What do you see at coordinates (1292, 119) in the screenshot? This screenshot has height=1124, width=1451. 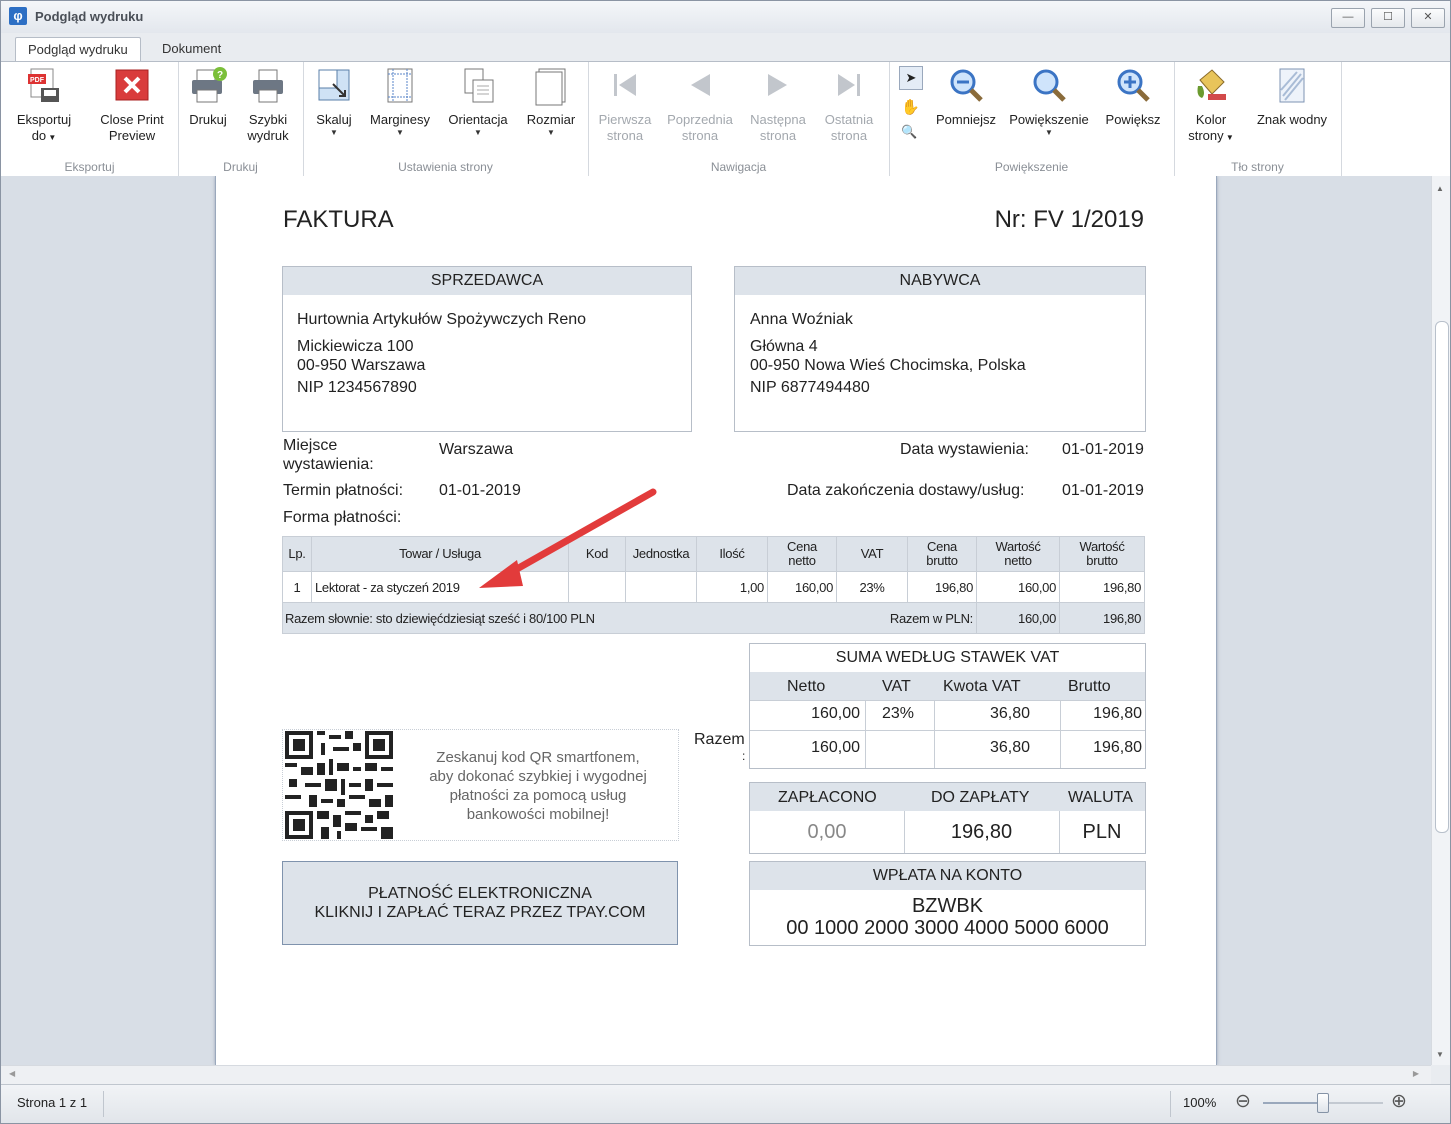 I see `watermark-label: Znak wodny` at bounding box center [1292, 119].